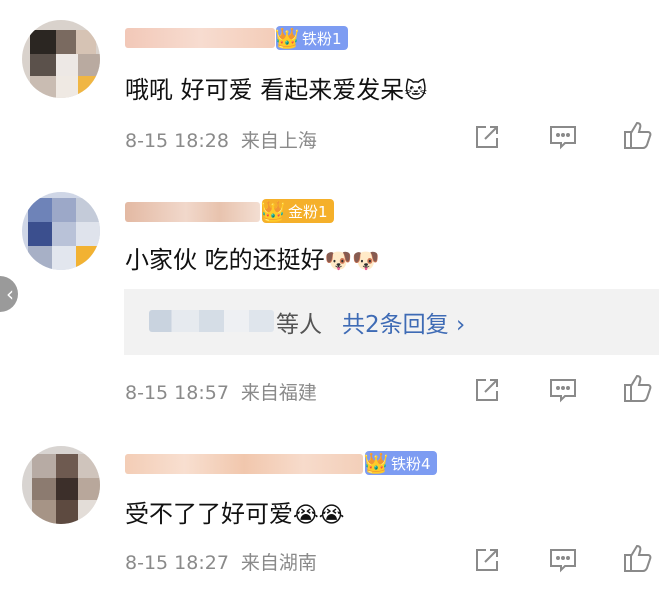 The height and width of the screenshot is (597, 659). Describe the element at coordinates (9, 294) in the screenshot. I see `chevron-left-icon: ‹` at that location.